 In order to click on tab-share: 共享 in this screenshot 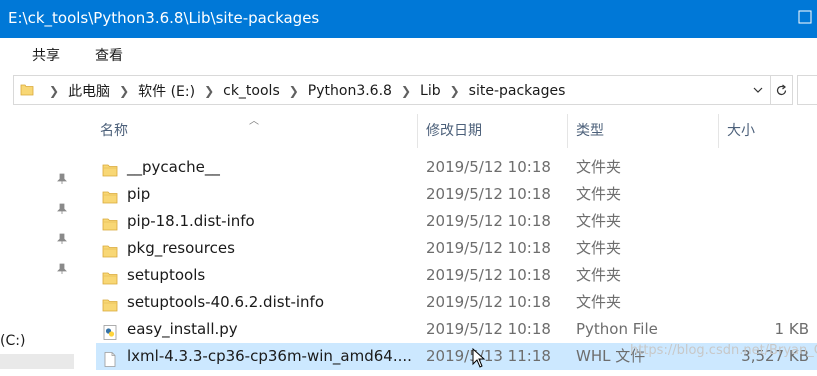, I will do `click(46, 55)`.